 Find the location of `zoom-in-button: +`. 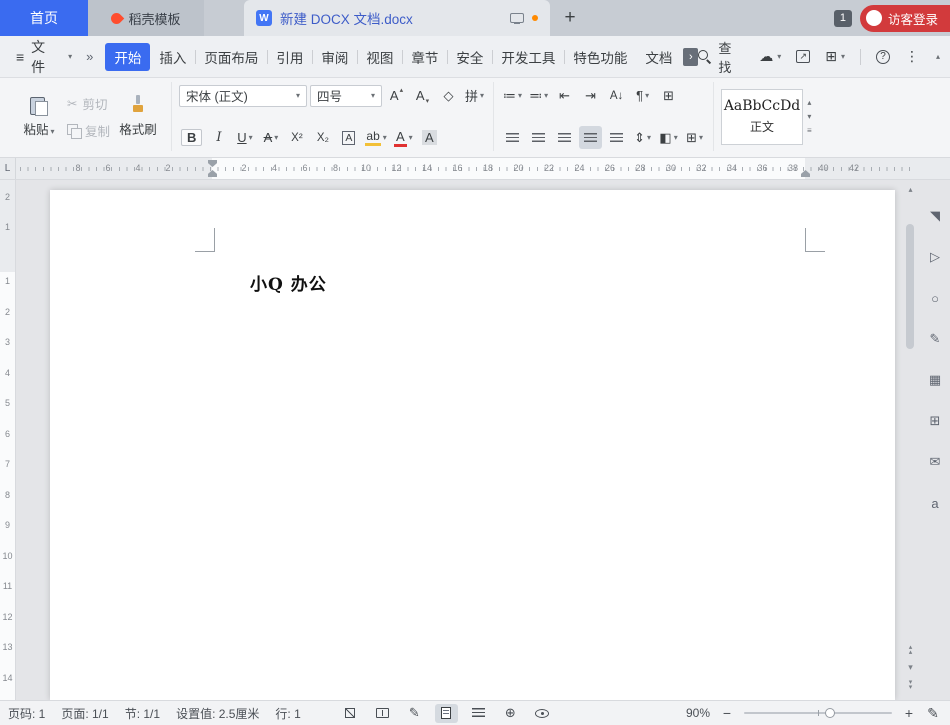

zoom-in-button: + is located at coordinates (909, 713).